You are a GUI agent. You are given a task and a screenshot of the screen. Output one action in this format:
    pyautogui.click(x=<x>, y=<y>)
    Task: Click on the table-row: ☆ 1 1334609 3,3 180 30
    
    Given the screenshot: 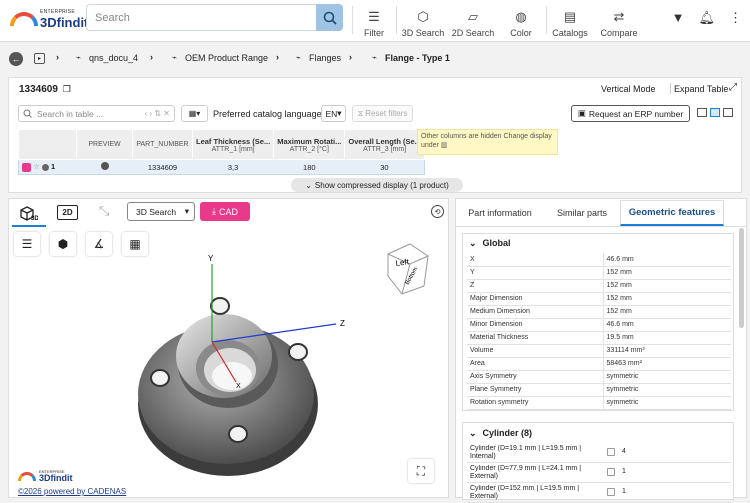 What is the action you would take?
    pyautogui.click(x=221, y=167)
    